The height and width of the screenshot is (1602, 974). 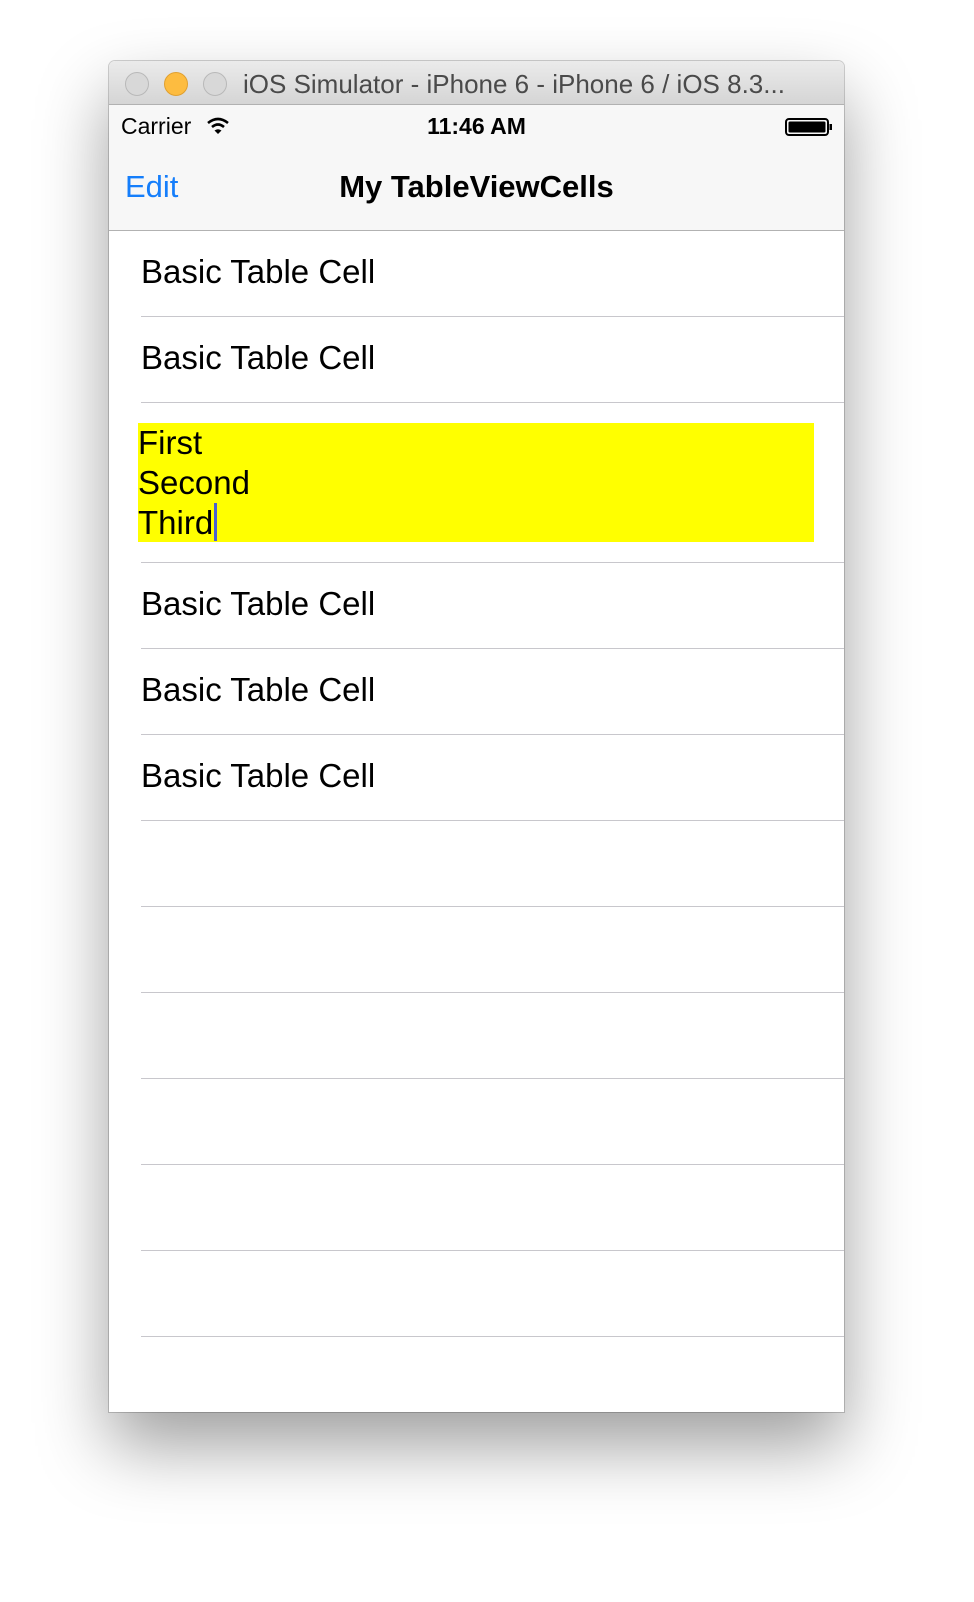 I want to click on text-line: Second, so click(x=194, y=482).